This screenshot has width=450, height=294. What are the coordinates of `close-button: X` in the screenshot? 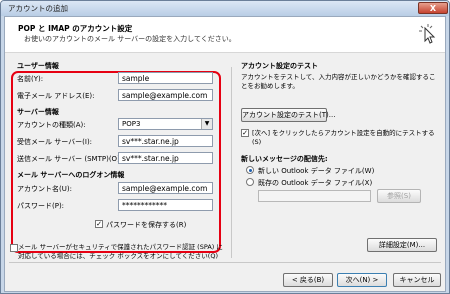 It's located at (433, 8).